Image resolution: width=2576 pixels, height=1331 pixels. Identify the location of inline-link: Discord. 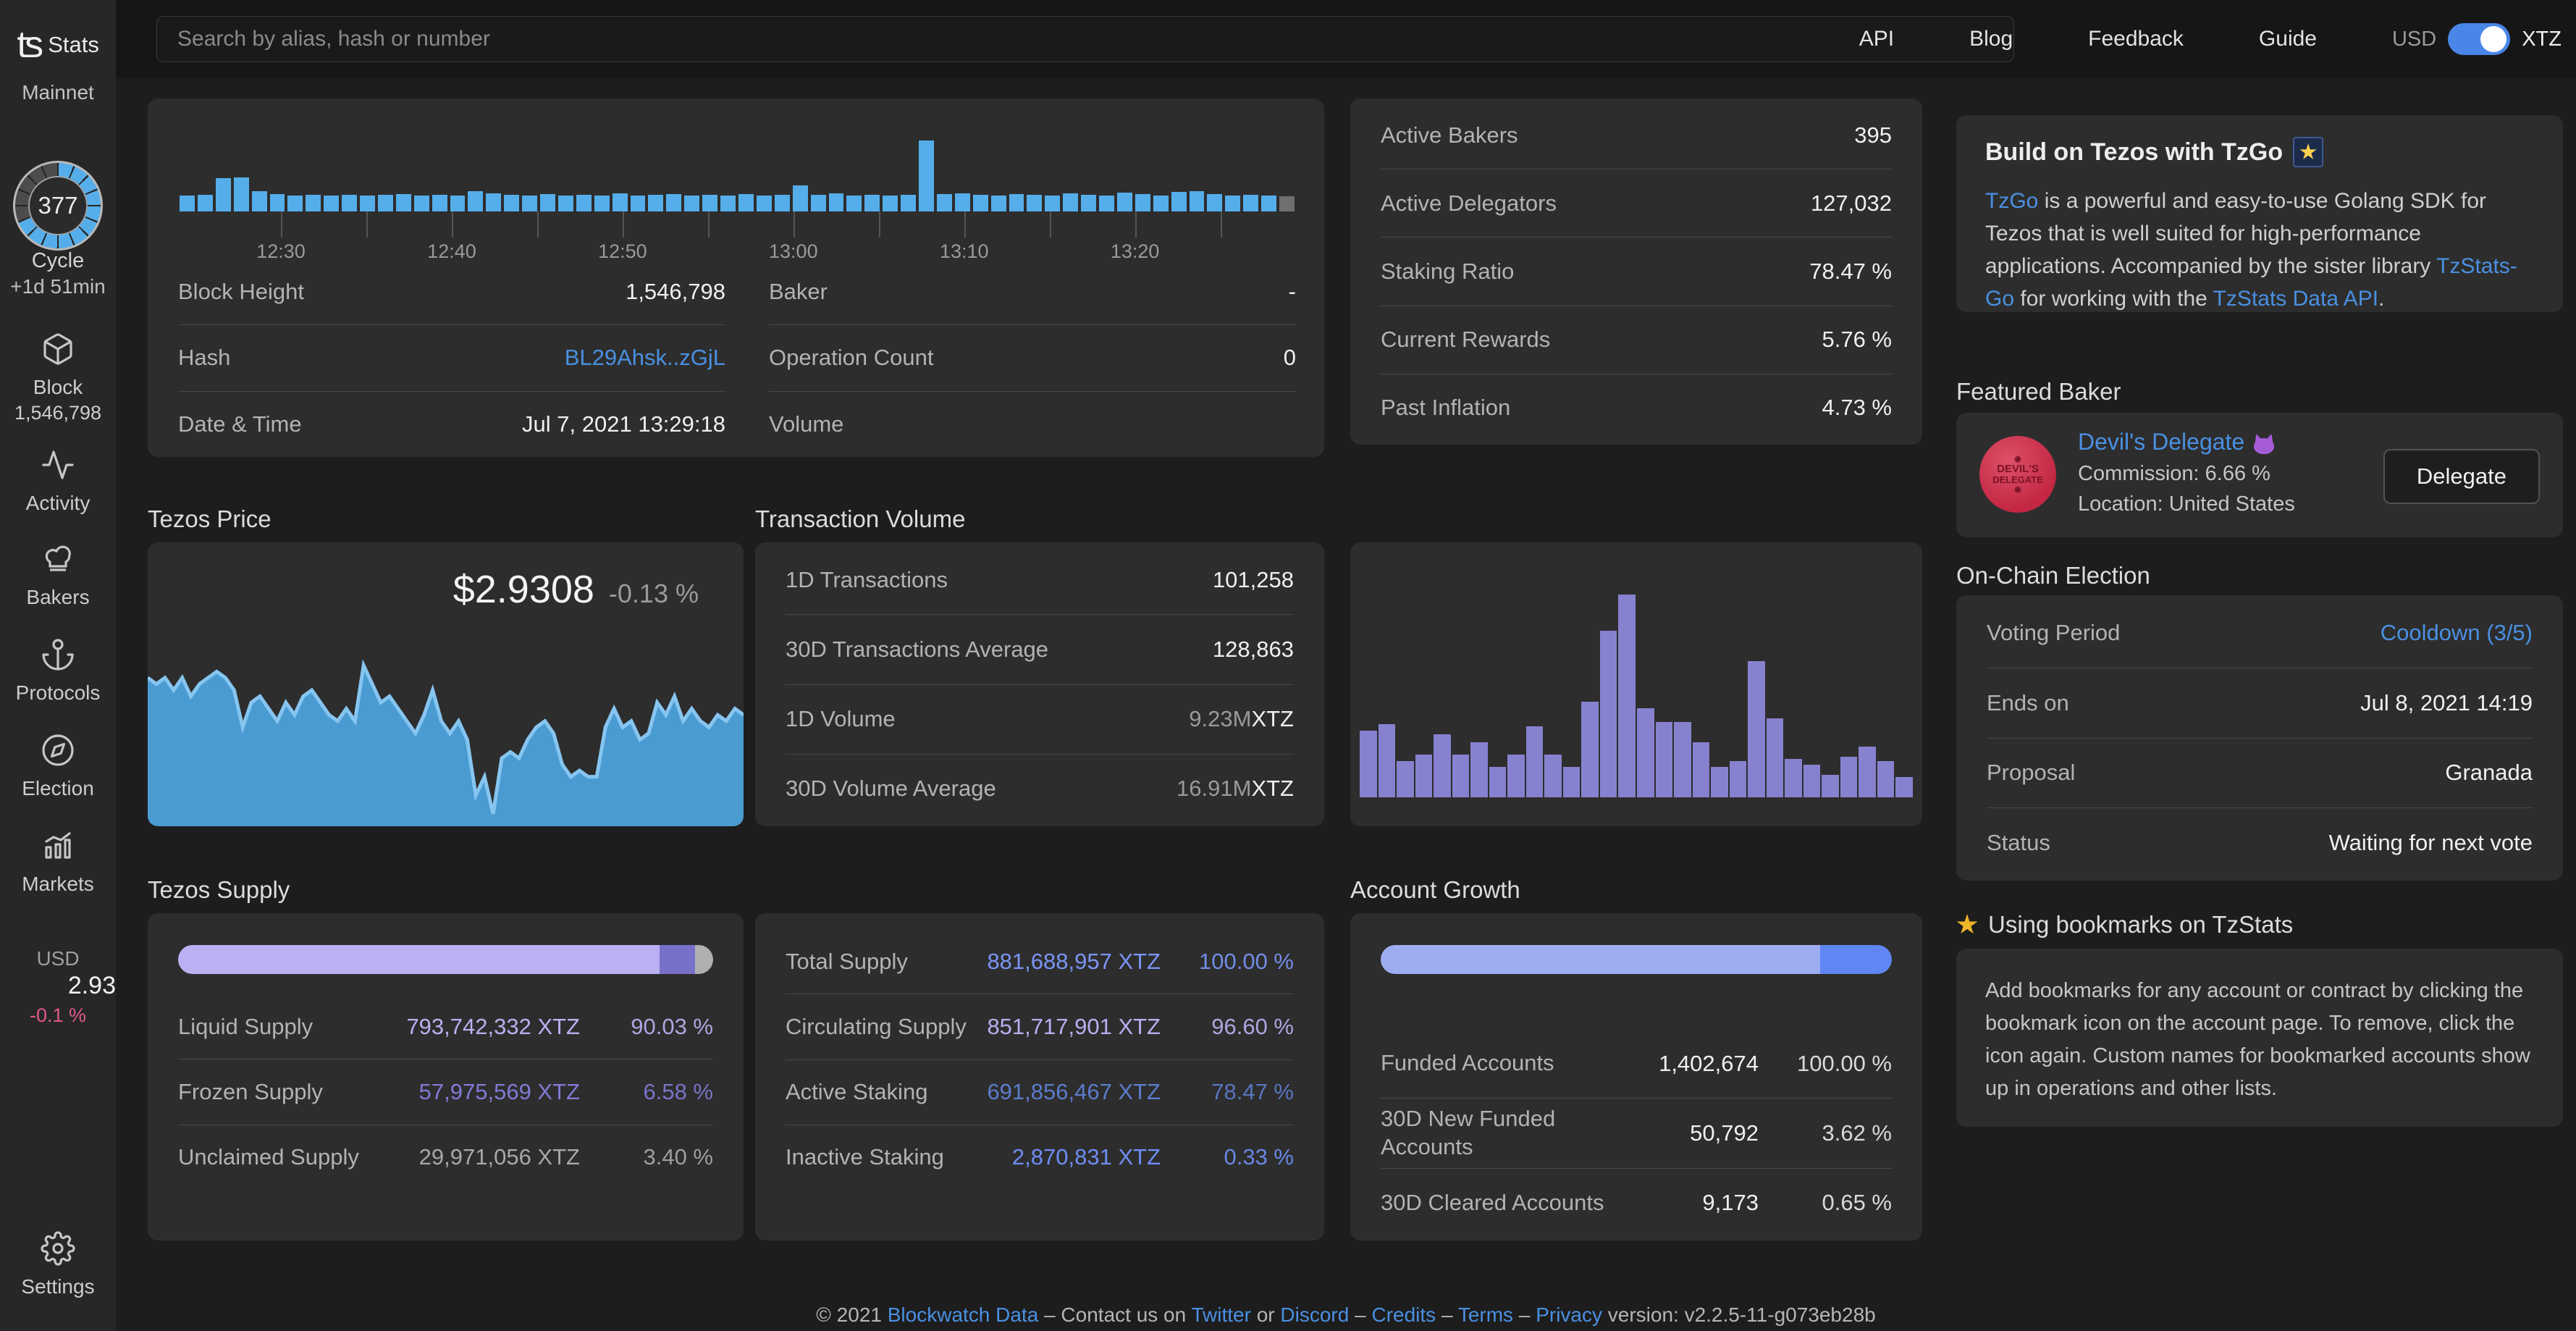
(1314, 1314).